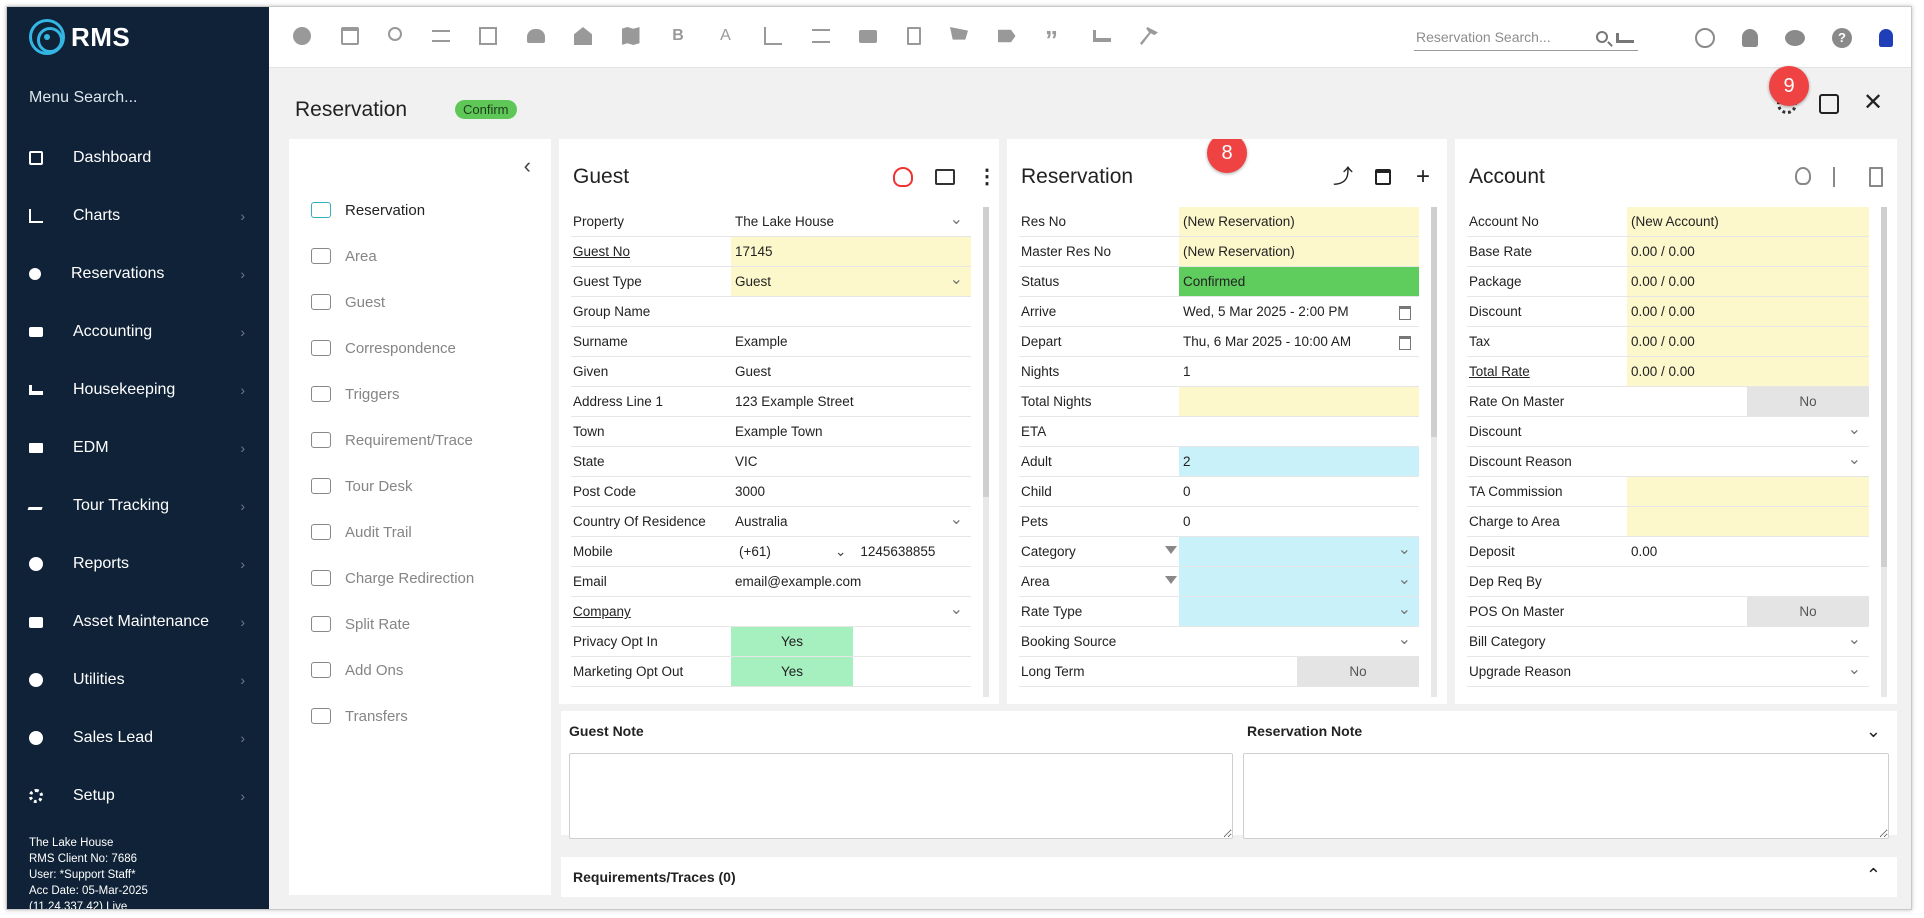 This screenshot has height=918, width=1924. What do you see at coordinates (1842, 38) in the screenshot?
I see `help-icon: ?` at bounding box center [1842, 38].